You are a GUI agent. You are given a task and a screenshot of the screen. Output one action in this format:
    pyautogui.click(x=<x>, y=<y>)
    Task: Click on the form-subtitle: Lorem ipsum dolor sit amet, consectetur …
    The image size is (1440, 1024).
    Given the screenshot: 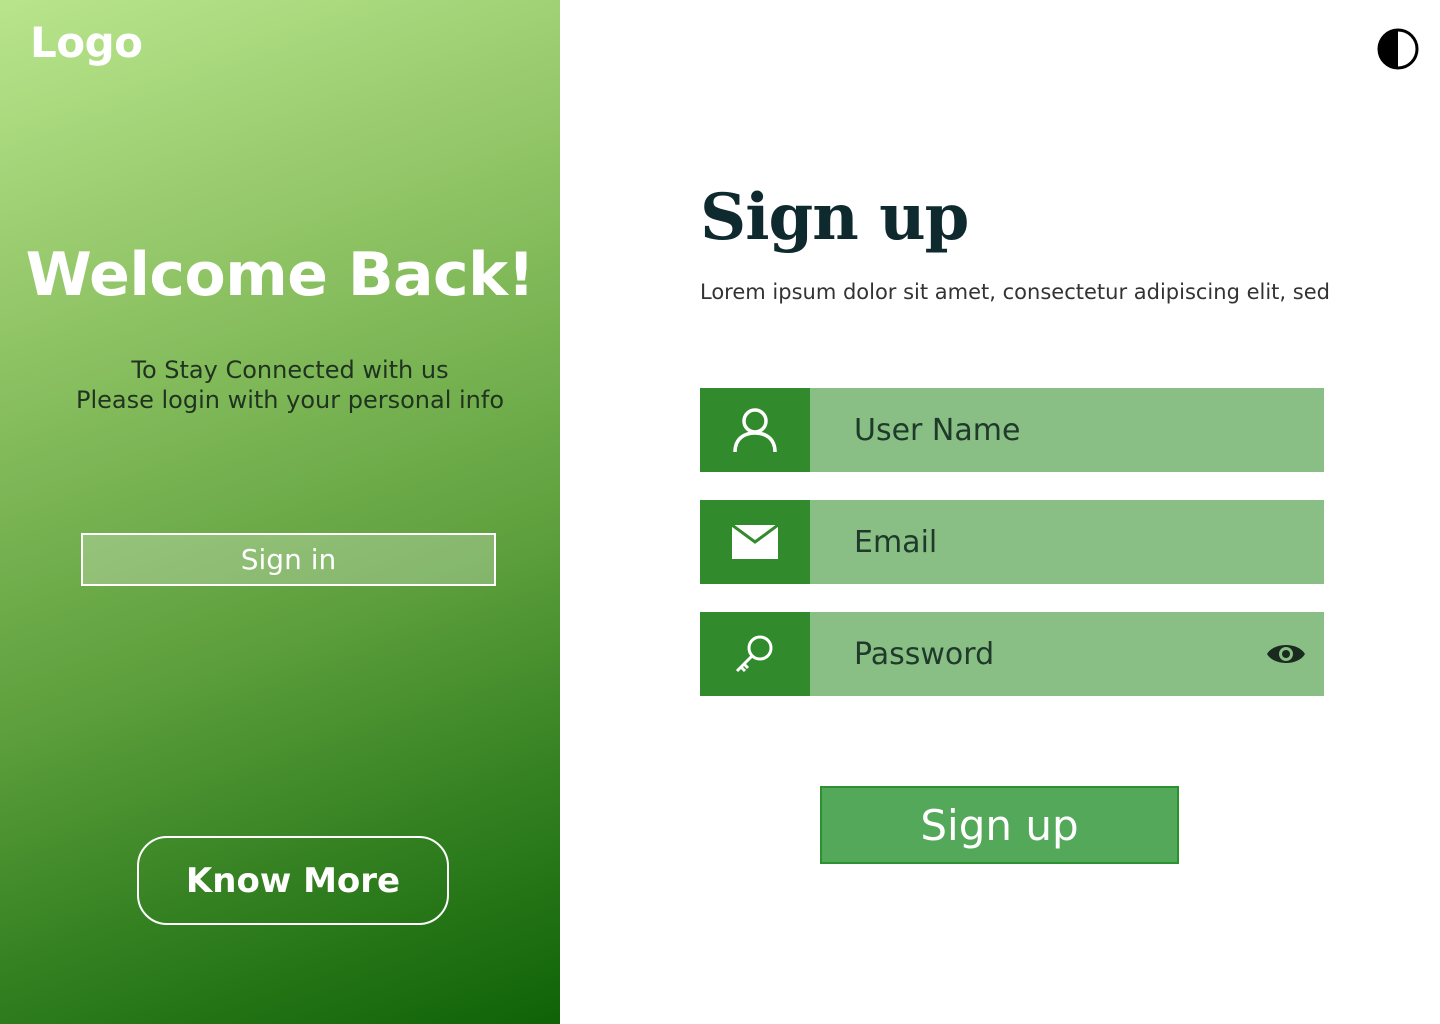 What is the action you would take?
    pyautogui.click(x=1015, y=292)
    